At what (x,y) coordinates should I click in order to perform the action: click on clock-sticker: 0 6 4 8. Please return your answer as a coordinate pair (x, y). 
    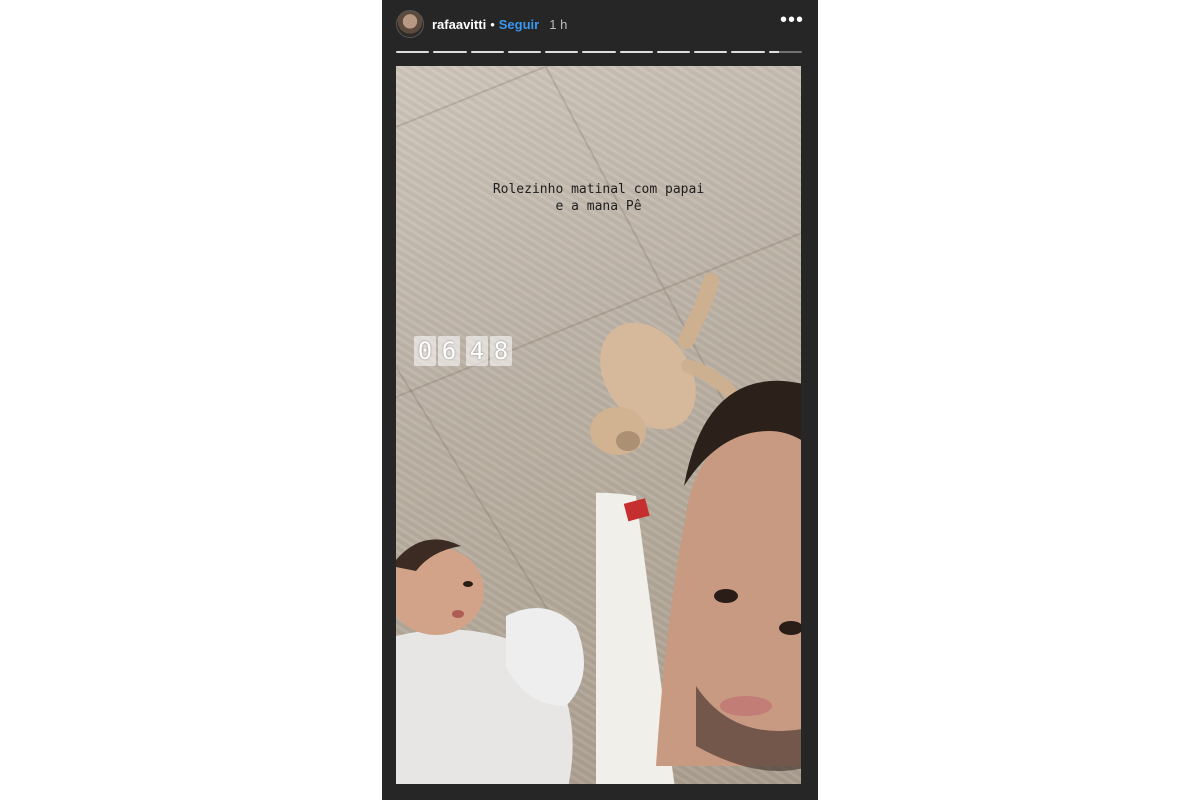
    Looking at the image, I should click on (463, 351).